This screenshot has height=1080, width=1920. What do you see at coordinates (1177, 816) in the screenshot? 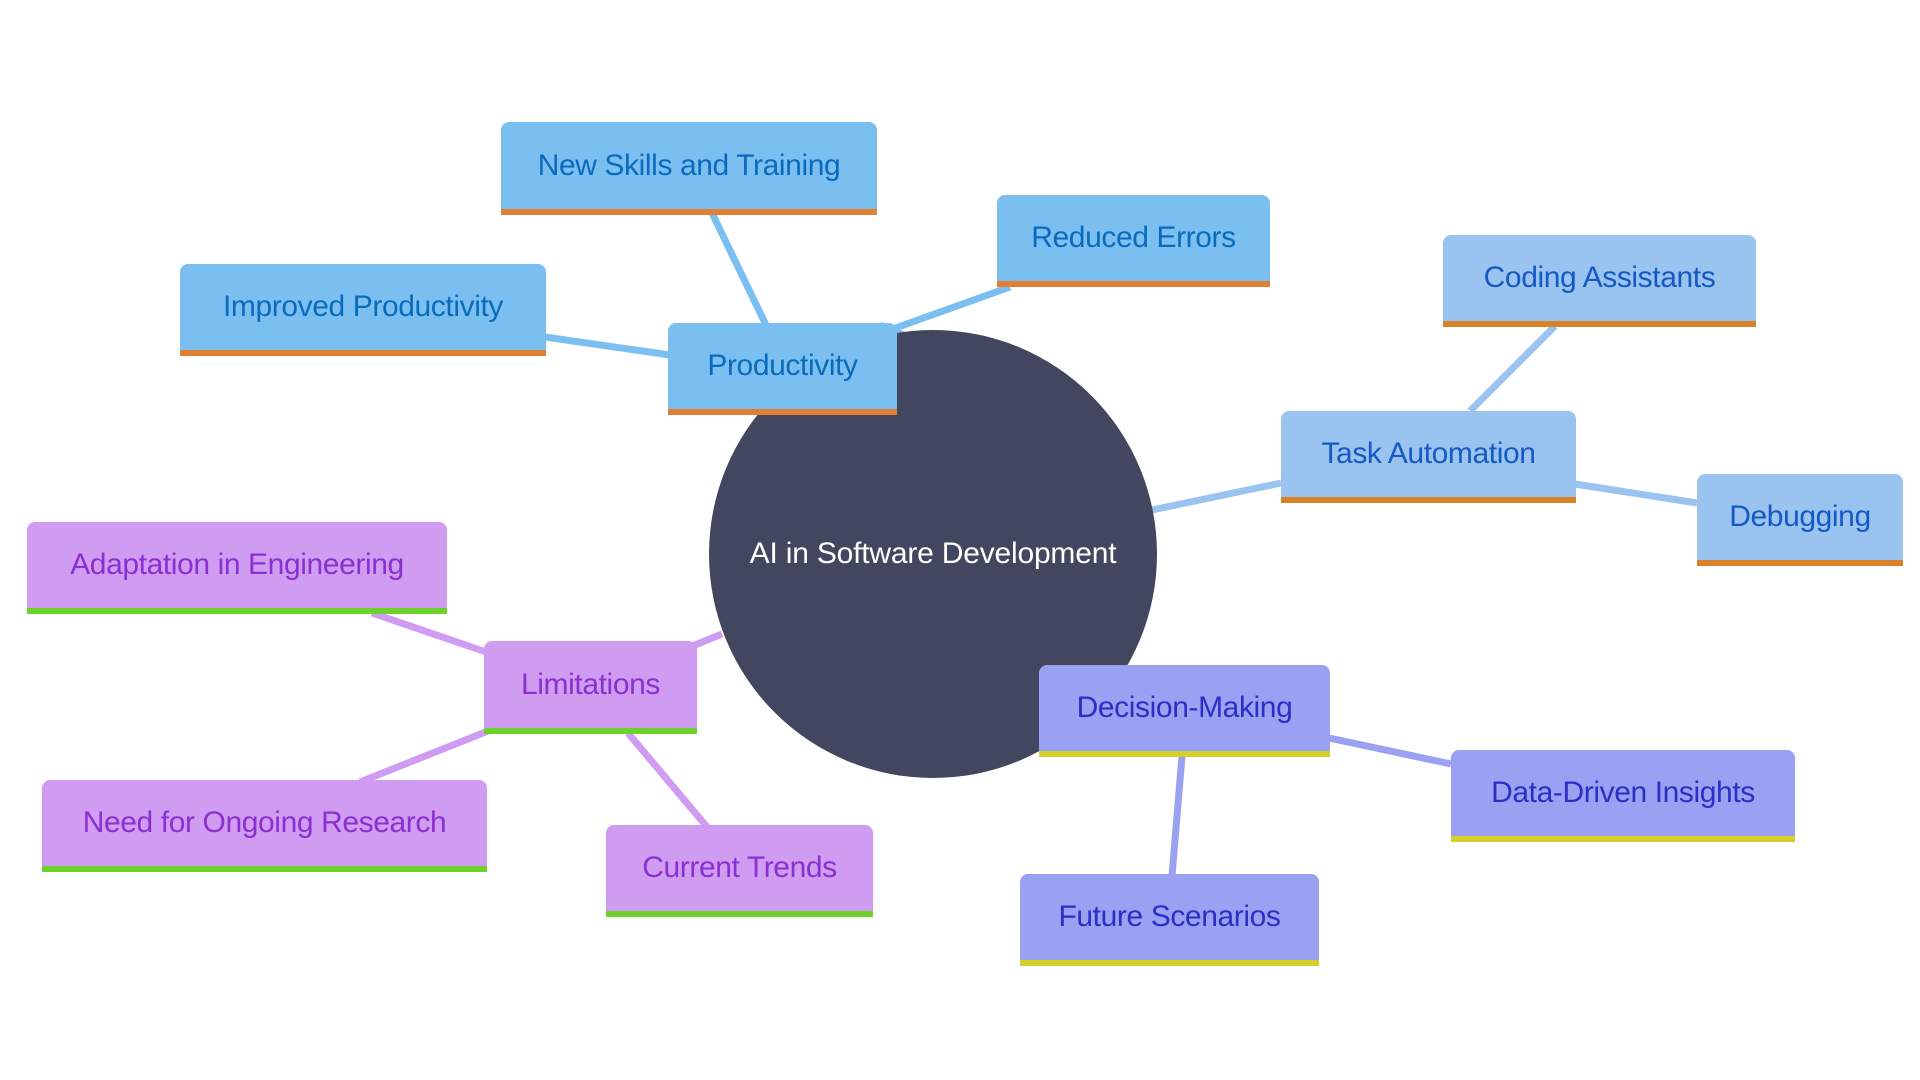
I see `edge-decision-future` at bounding box center [1177, 816].